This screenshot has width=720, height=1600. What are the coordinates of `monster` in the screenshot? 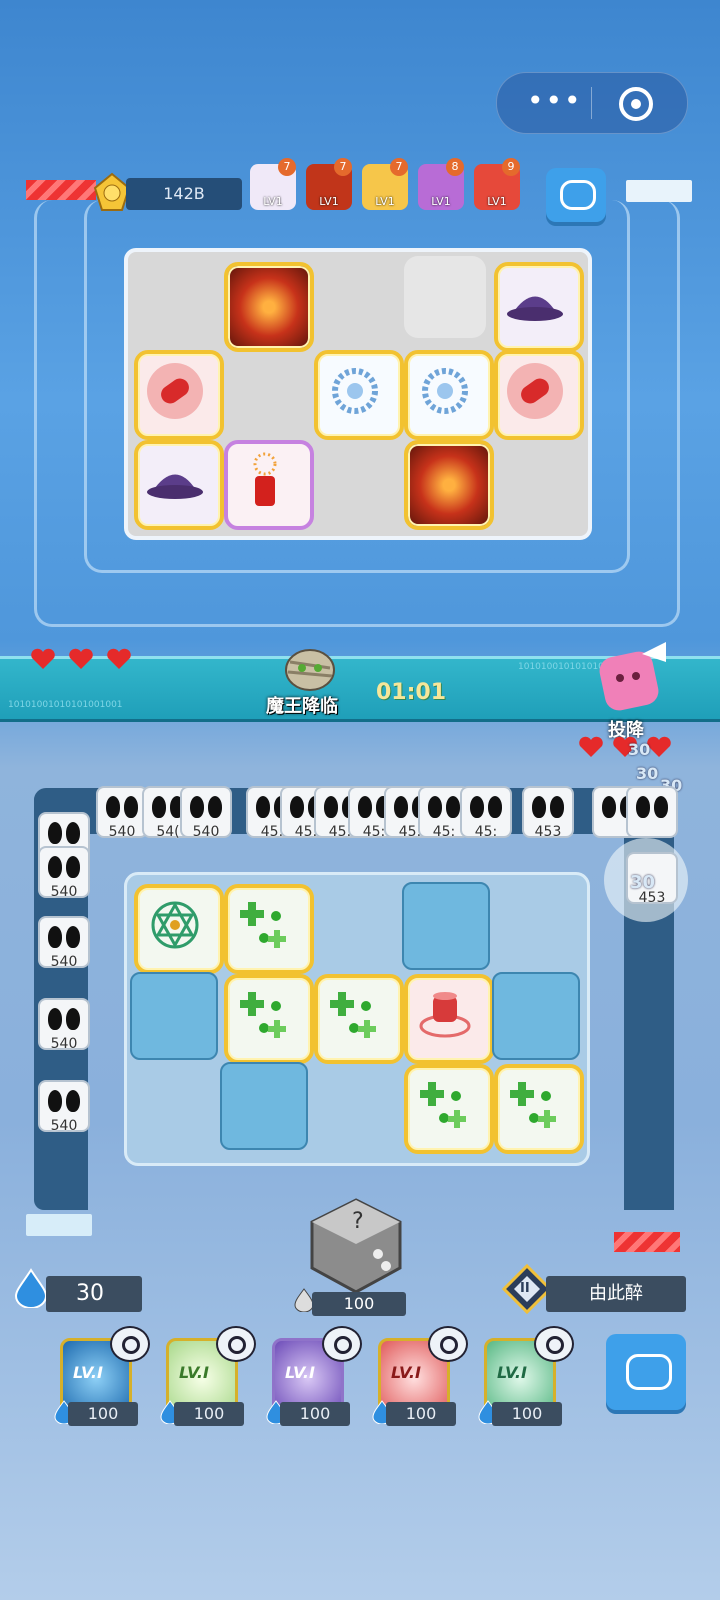 It's located at (652, 812).